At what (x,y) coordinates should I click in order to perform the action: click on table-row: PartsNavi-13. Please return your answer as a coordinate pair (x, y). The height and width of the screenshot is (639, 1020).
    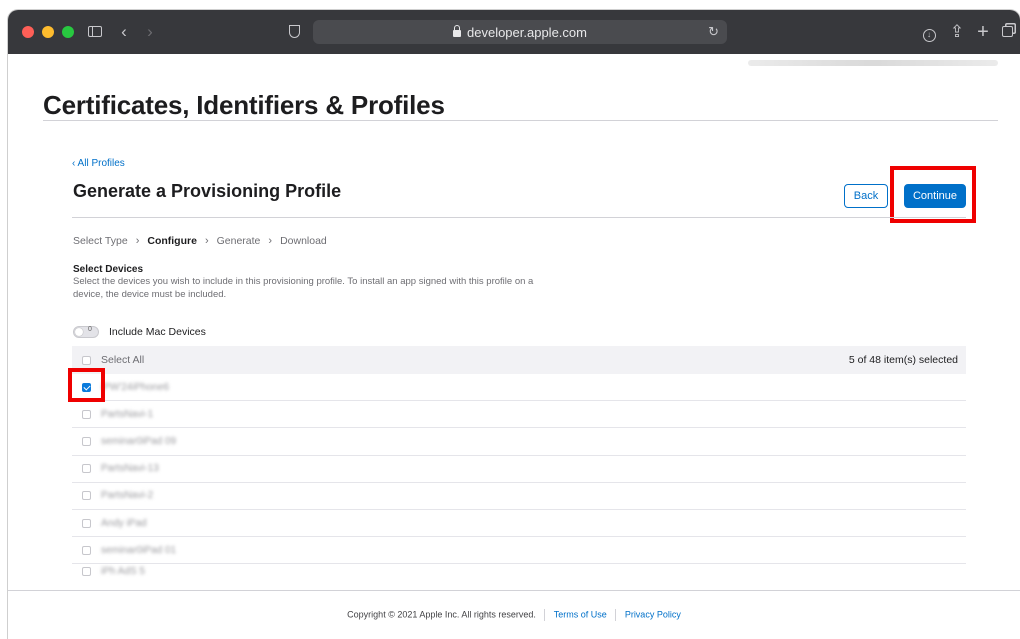
    Looking at the image, I should click on (519, 469).